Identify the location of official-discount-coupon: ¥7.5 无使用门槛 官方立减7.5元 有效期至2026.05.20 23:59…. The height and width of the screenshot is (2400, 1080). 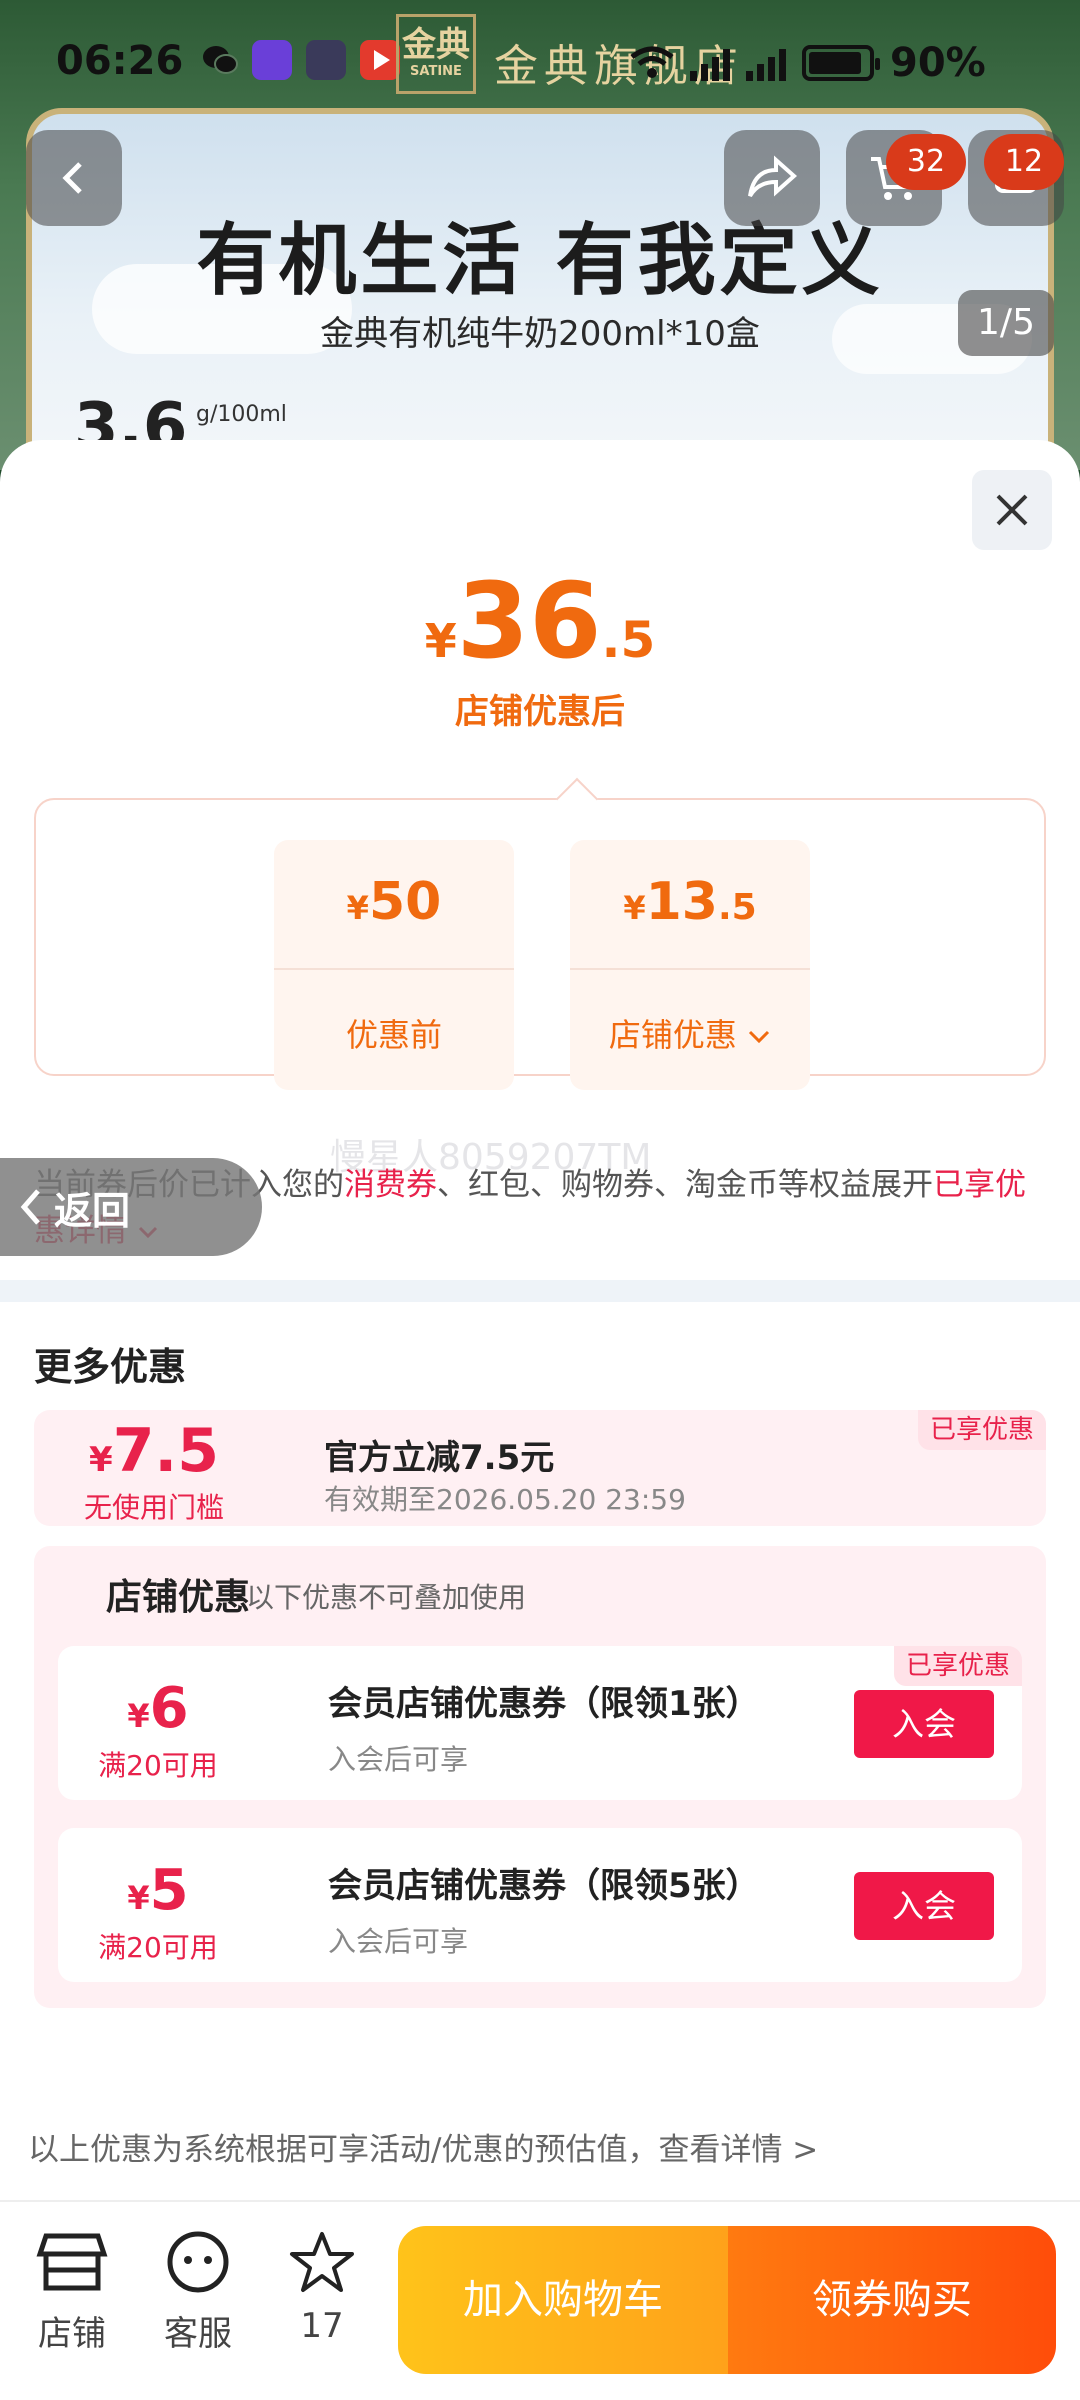
(540, 1468).